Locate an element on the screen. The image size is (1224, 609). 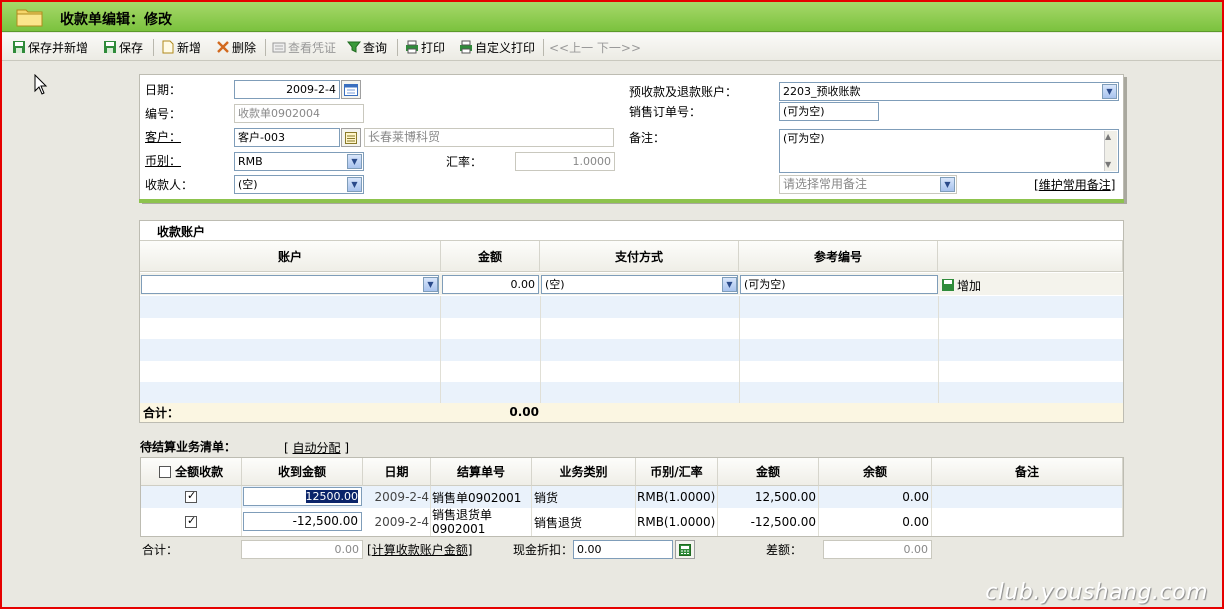
scroll-up-icon: ▲ is located at coordinates (1108, 136).